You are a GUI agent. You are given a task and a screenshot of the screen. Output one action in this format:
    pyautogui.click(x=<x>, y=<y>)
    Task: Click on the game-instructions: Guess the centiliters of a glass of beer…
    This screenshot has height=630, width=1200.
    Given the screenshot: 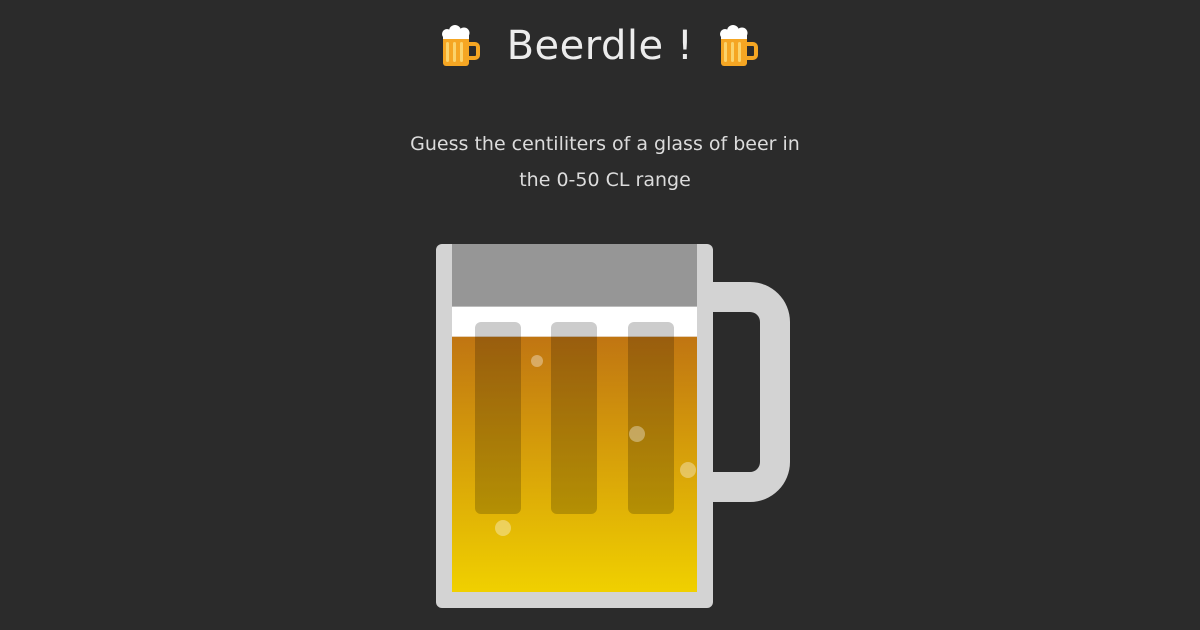 What is the action you would take?
    pyautogui.click(x=605, y=162)
    